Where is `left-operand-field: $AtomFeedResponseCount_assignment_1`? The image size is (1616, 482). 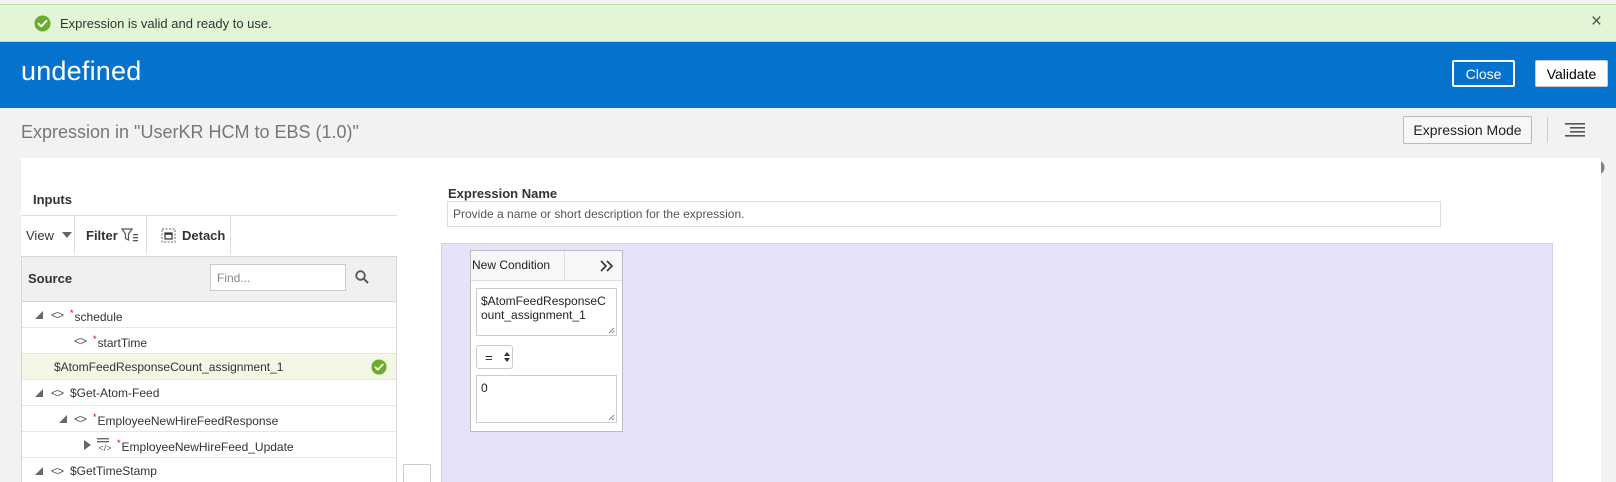 left-operand-field: $AtomFeedResponseCount_assignment_1 is located at coordinates (546, 312).